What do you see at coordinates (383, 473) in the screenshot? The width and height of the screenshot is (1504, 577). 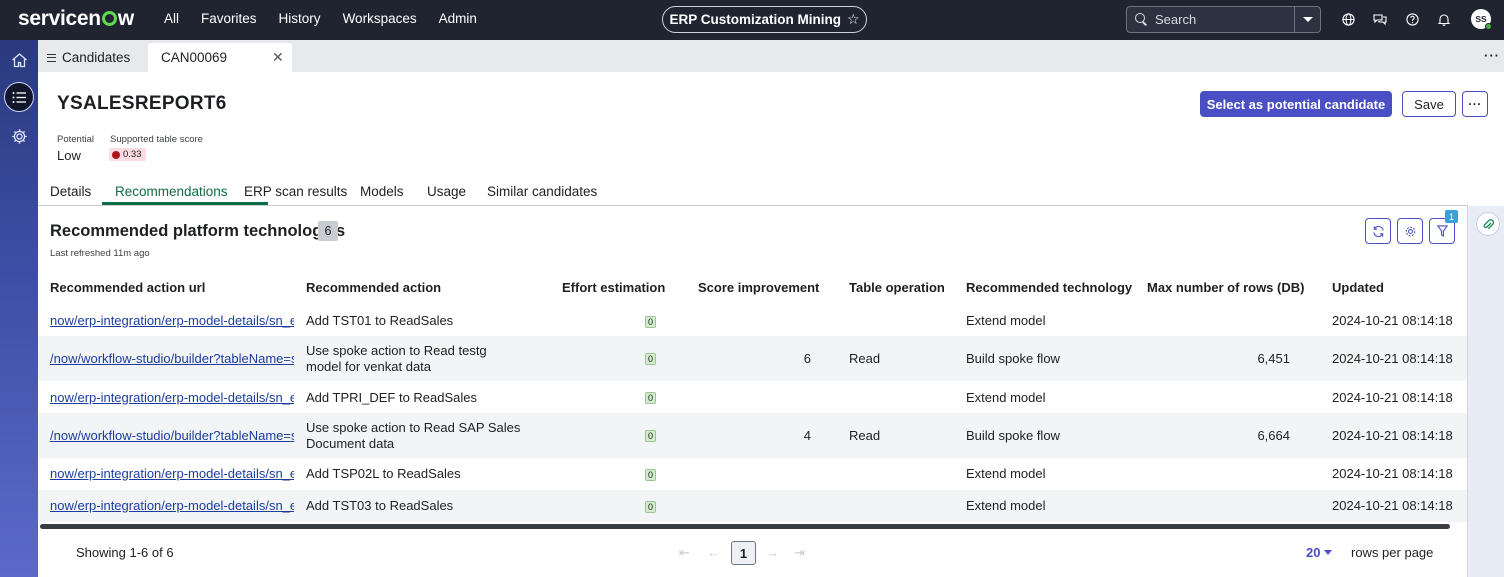 I see `recommended-action: Add TSP02L to ReadSales` at bounding box center [383, 473].